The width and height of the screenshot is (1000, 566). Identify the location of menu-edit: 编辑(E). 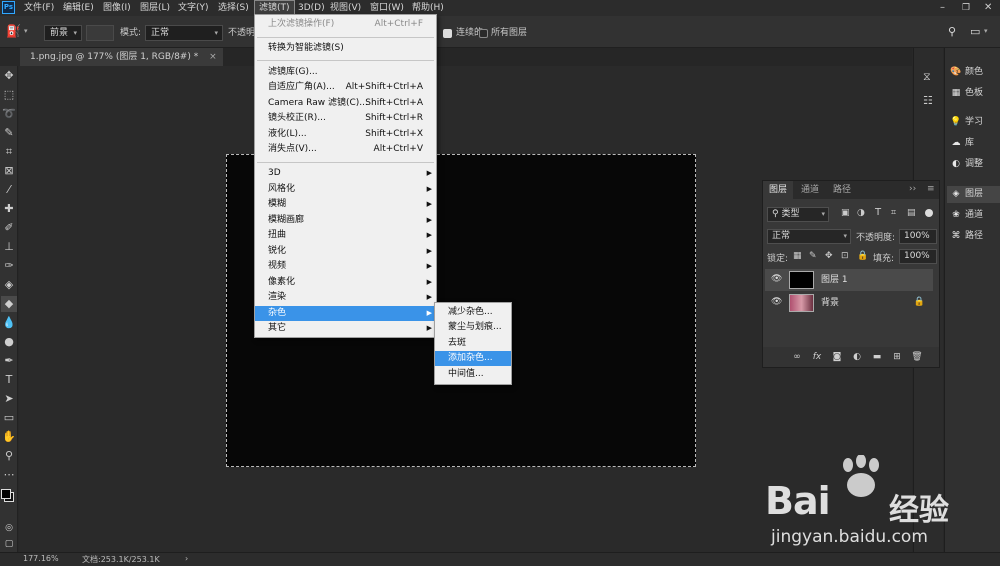
(78, 8).